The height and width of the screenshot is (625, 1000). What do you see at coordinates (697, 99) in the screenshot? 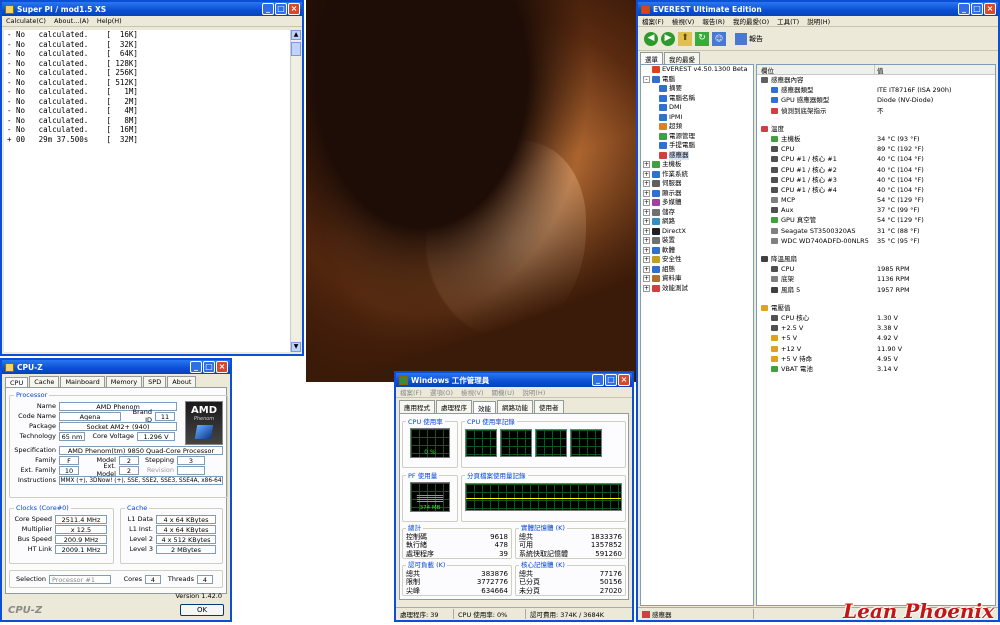
I see `tree-item: 電腦名稱` at bounding box center [697, 99].